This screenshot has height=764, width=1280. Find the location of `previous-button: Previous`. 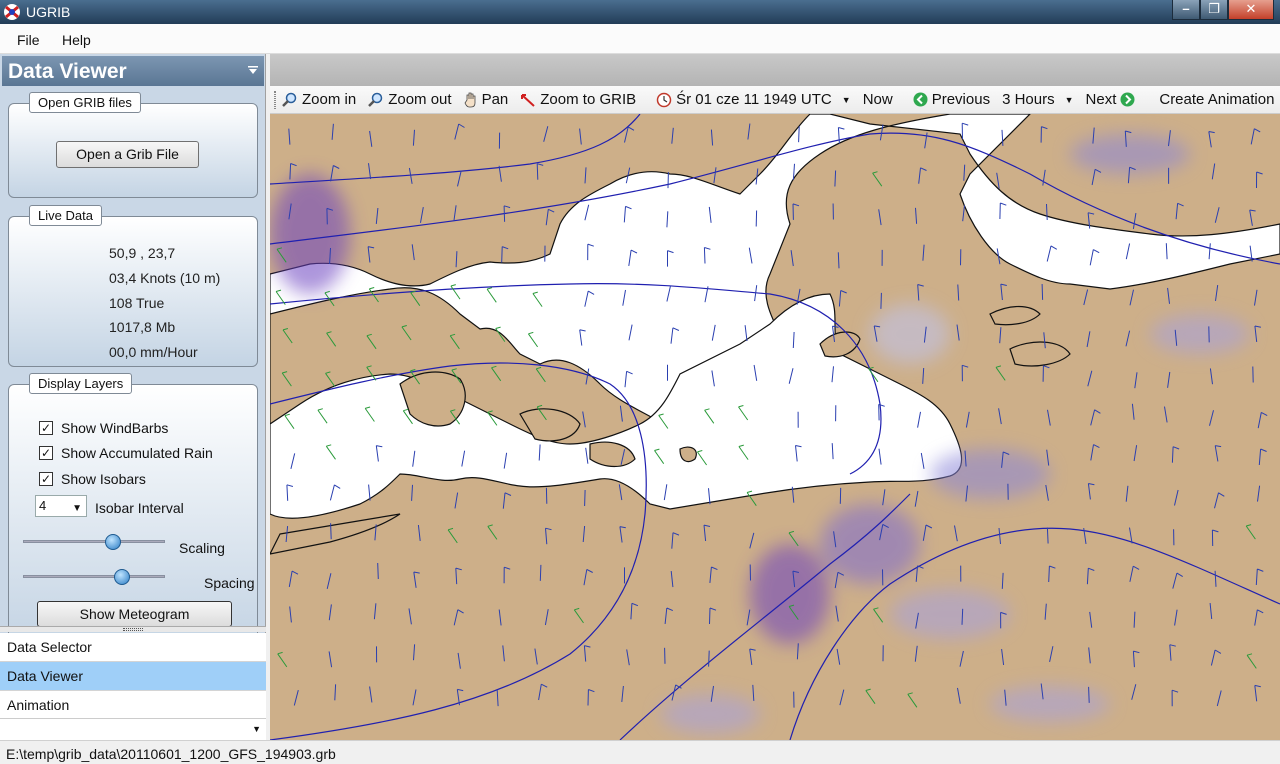

previous-button: Previous is located at coordinates (951, 99).